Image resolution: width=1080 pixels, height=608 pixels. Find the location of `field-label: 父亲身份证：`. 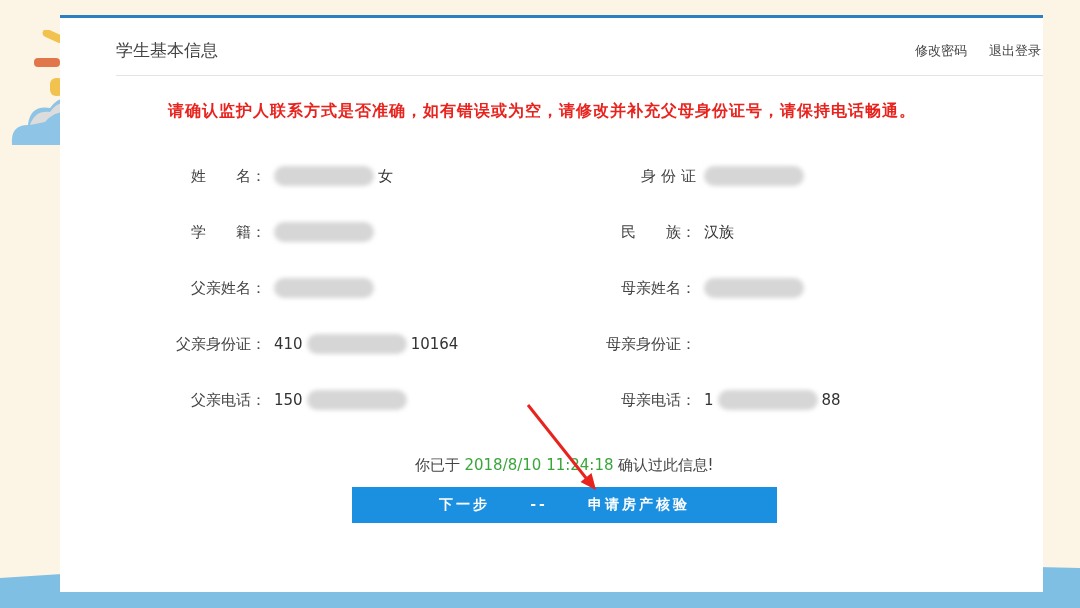

field-label: 父亲身份证： is located at coordinates (220, 344).